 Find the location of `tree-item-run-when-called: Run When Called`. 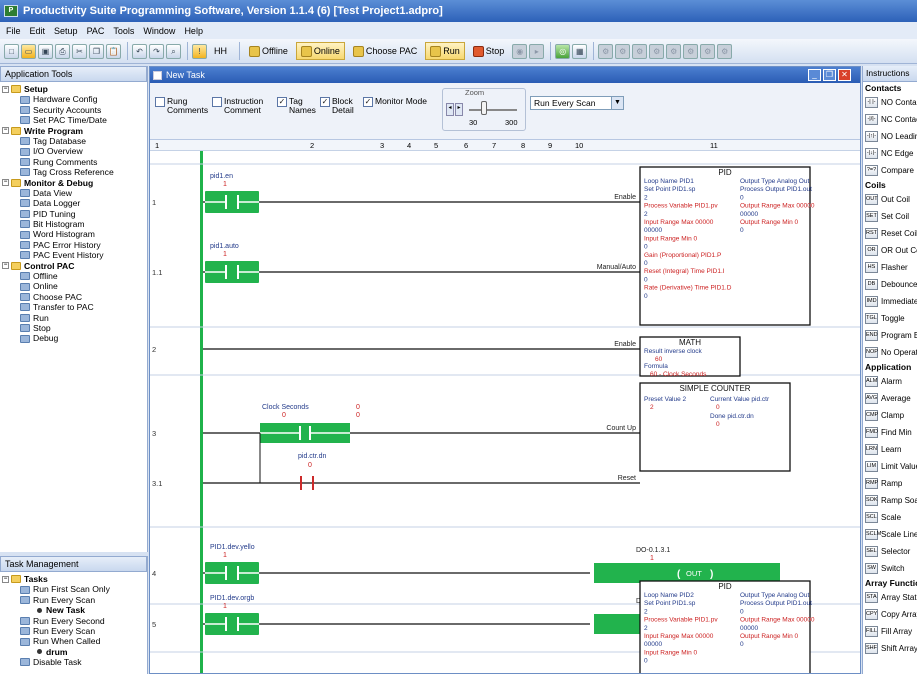

tree-item-run-when-called: Run When Called is located at coordinates (73, 641).